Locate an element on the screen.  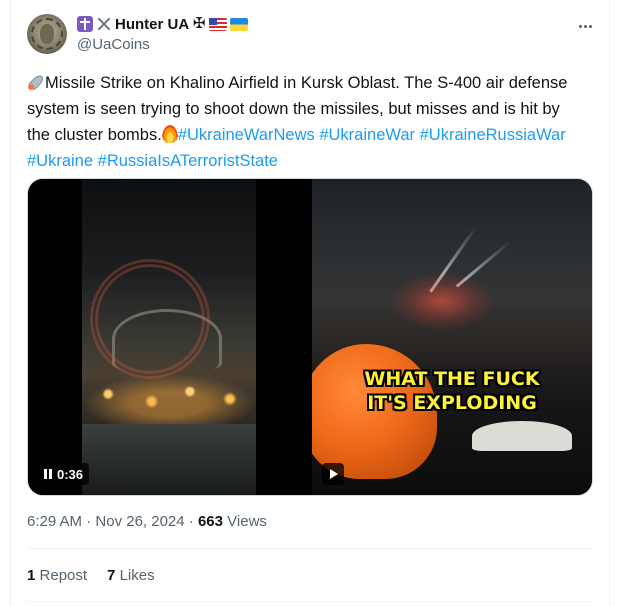
rocket-icon is located at coordinates (36, 82).